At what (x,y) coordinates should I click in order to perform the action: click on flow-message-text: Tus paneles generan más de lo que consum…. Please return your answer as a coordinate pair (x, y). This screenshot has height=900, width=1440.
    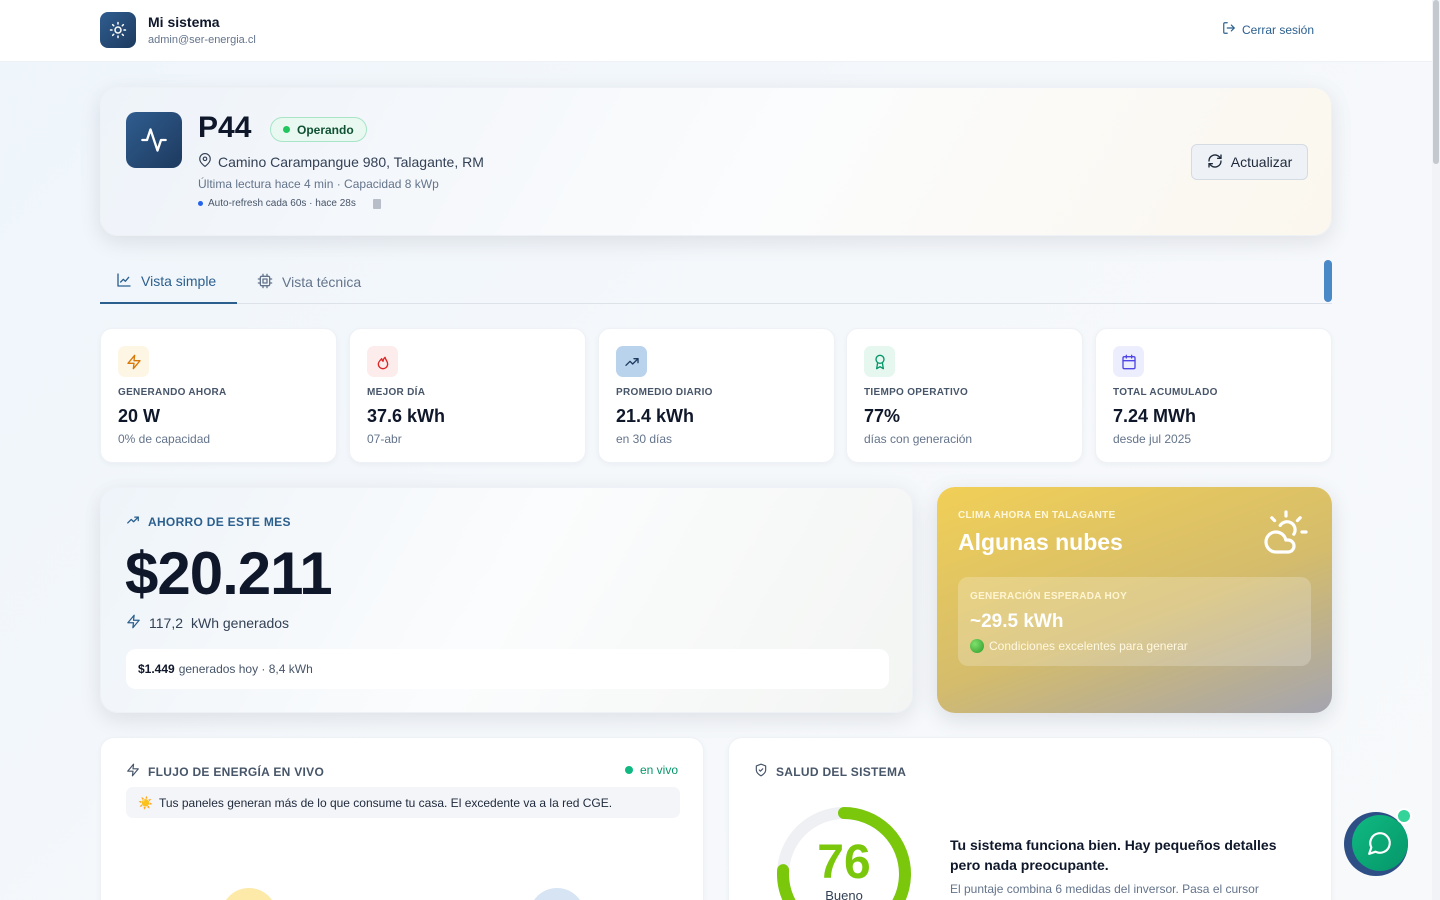
    Looking at the image, I should click on (385, 802).